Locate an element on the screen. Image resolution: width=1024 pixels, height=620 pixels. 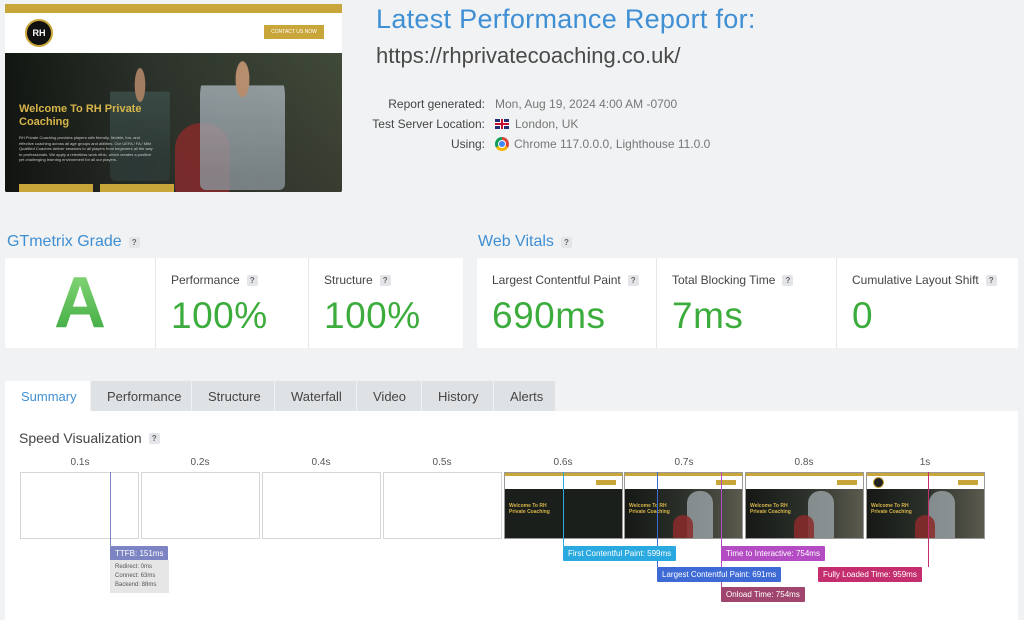
timeline-tick: 0.1s is located at coordinates (80, 462).